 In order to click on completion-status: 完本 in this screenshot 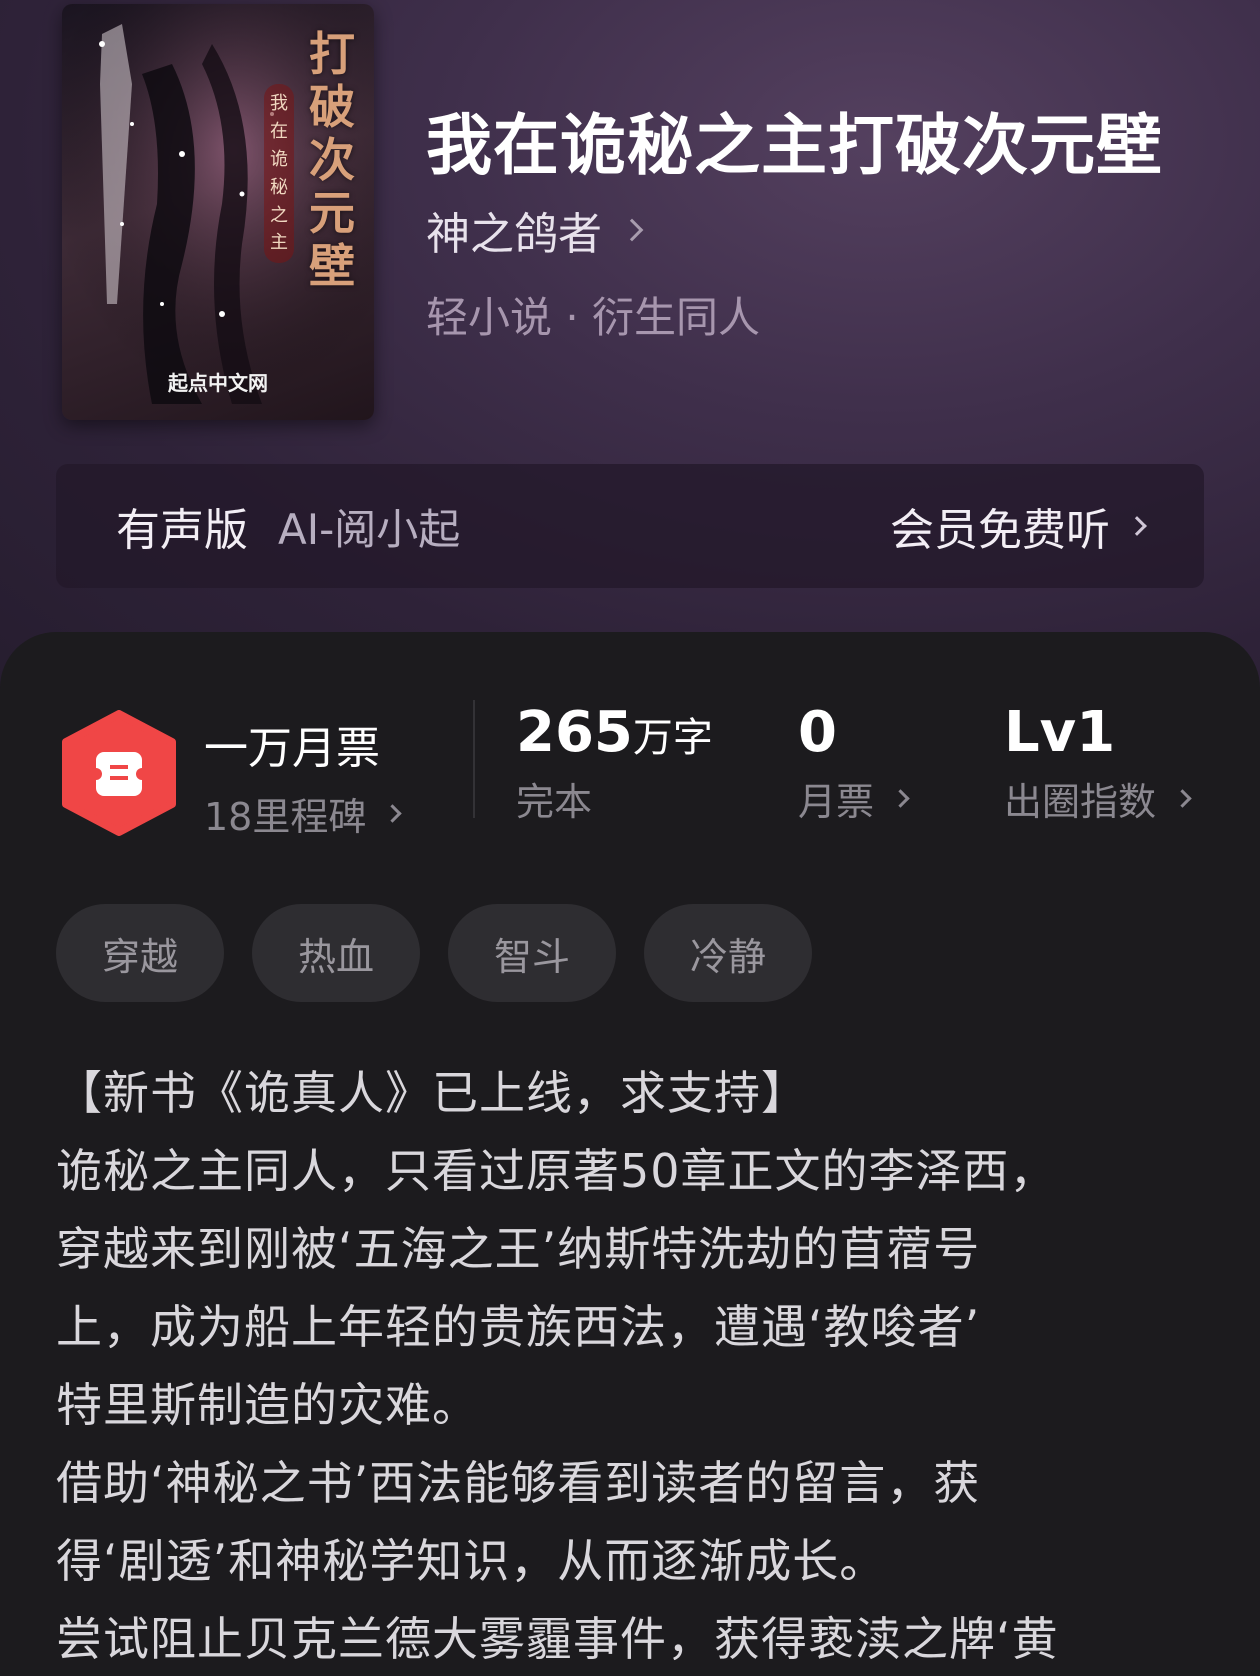, I will do `click(554, 802)`.